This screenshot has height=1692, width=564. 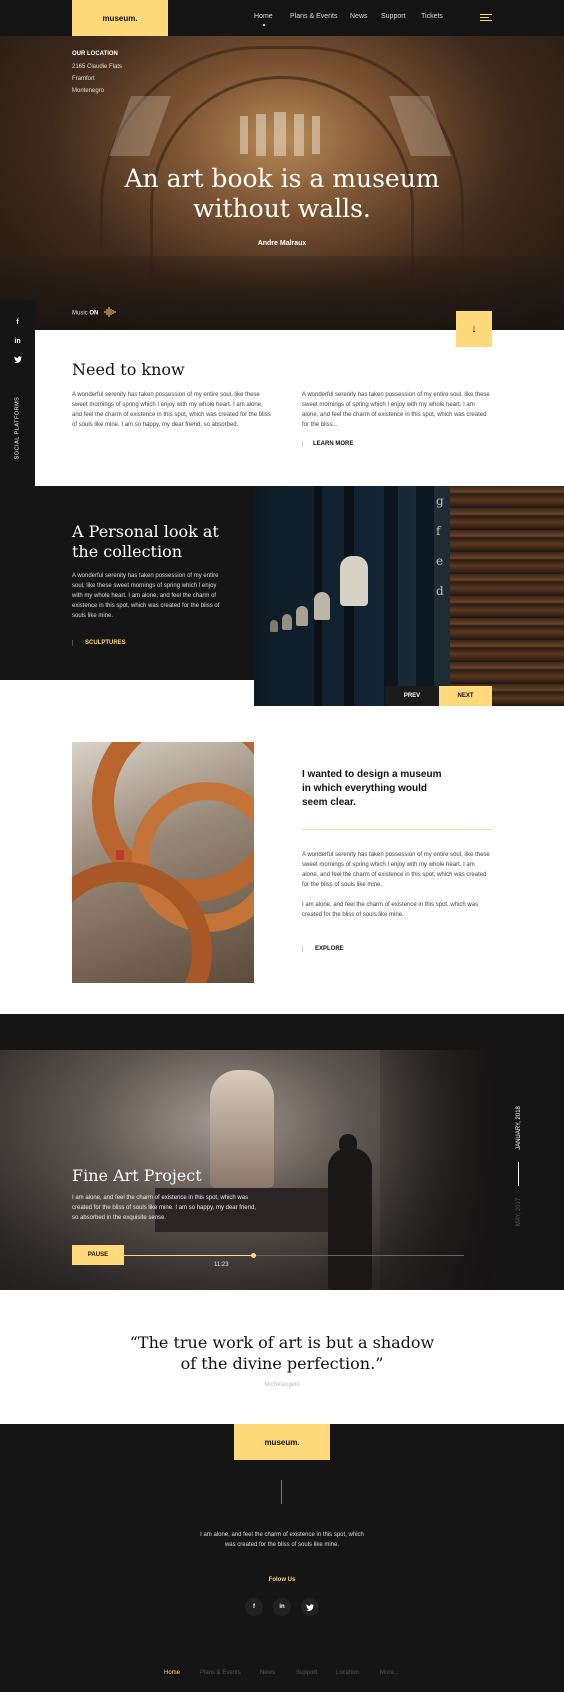 What do you see at coordinates (519, 1128) in the screenshot?
I see `date-active: JANUARY, 2018` at bounding box center [519, 1128].